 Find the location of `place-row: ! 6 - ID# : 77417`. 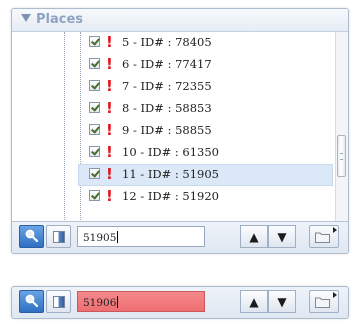

place-row: ! 6 - ID# : 77417 is located at coordinates (199, 65).